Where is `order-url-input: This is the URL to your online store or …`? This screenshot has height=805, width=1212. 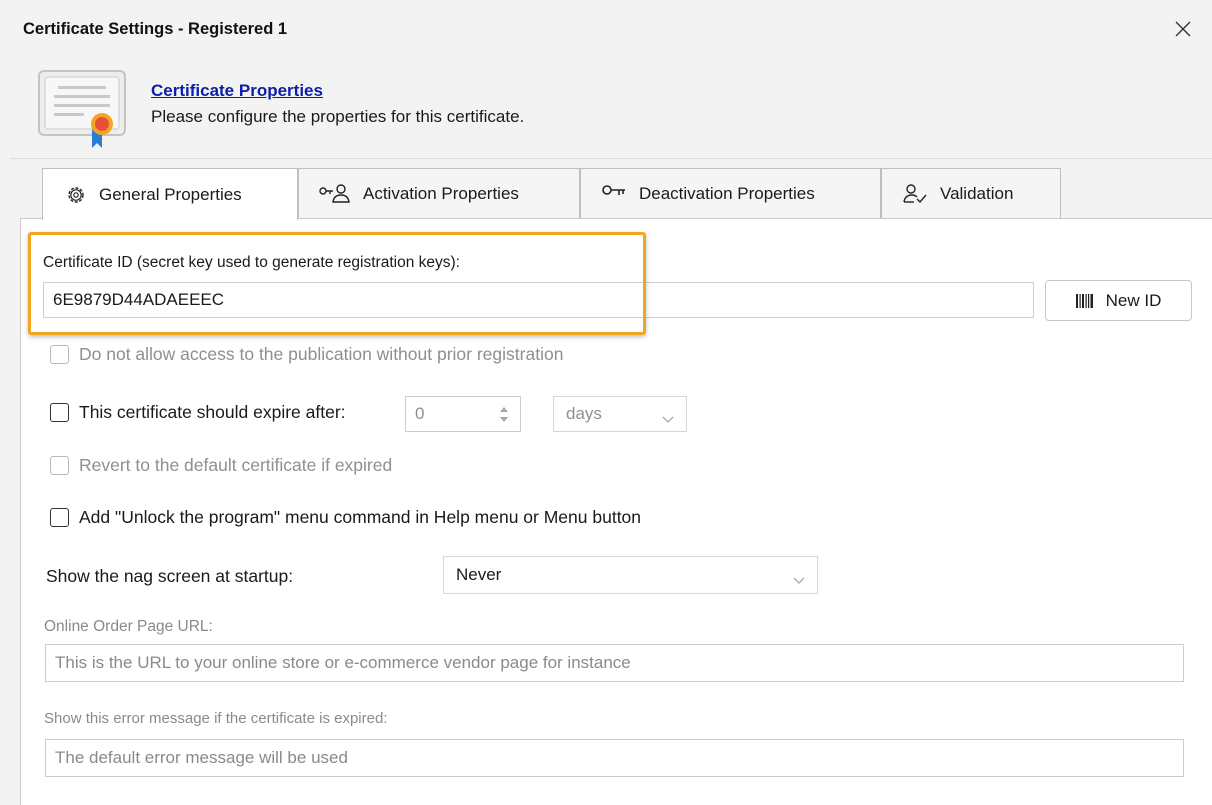
order-url-input: This is the URL to your online store or … is located at coordinates (614, 663).